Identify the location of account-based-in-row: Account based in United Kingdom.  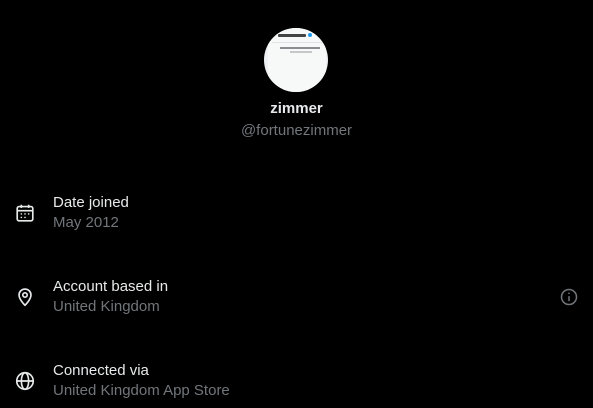
(296, 300).